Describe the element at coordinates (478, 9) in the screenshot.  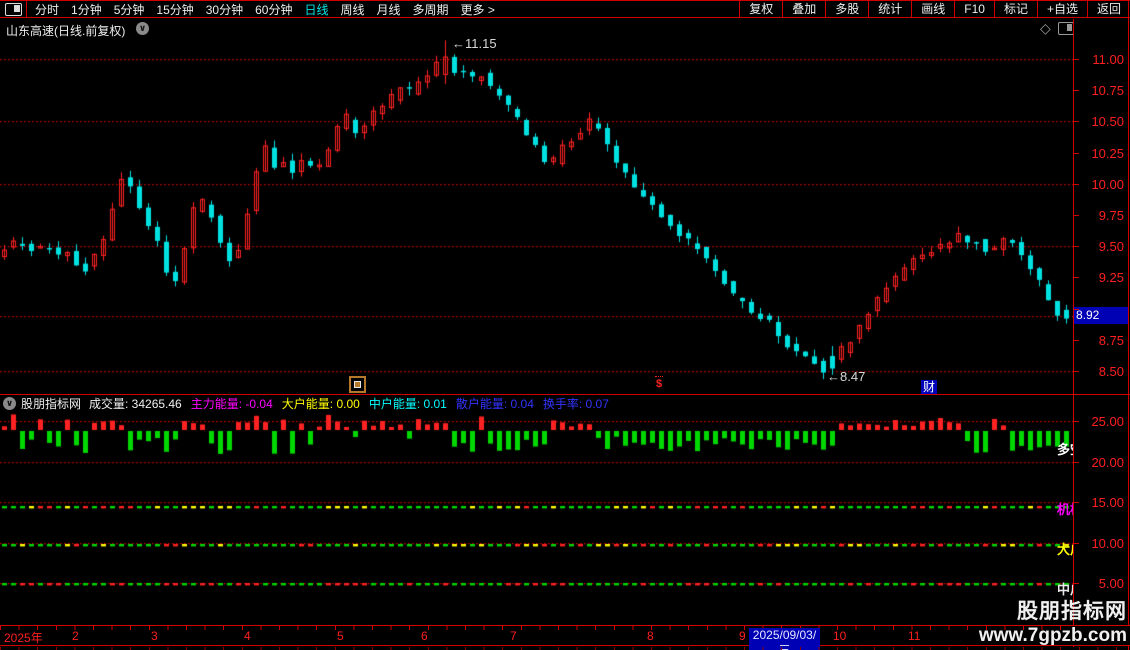
I see `period-tab-更多 >: 更多 >` at that location.